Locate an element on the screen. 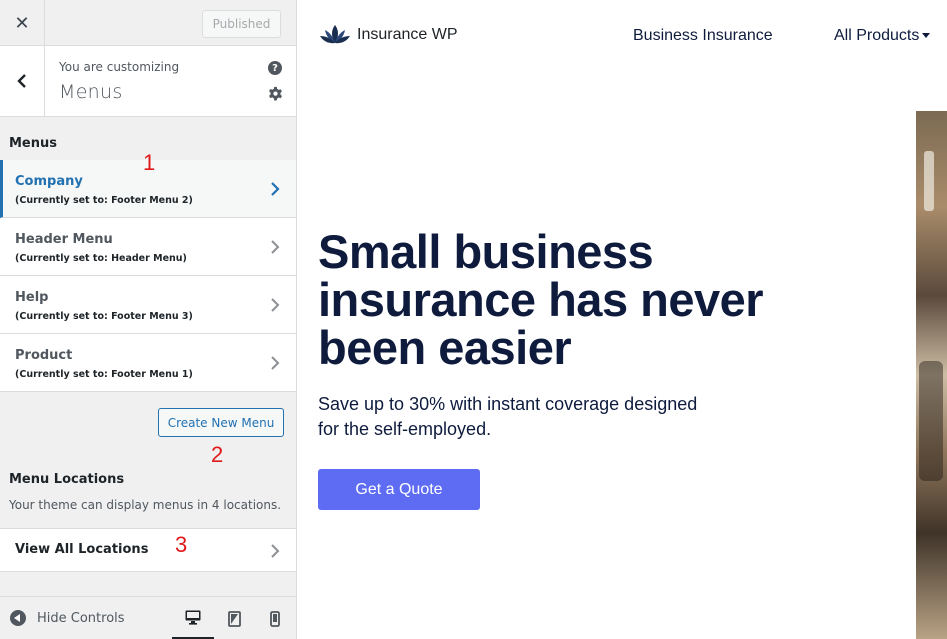 The width and height of the screenshot is (947, 639). menu-item-status: (Currently set to: Header Menu) is located at coordinates (101, 258).